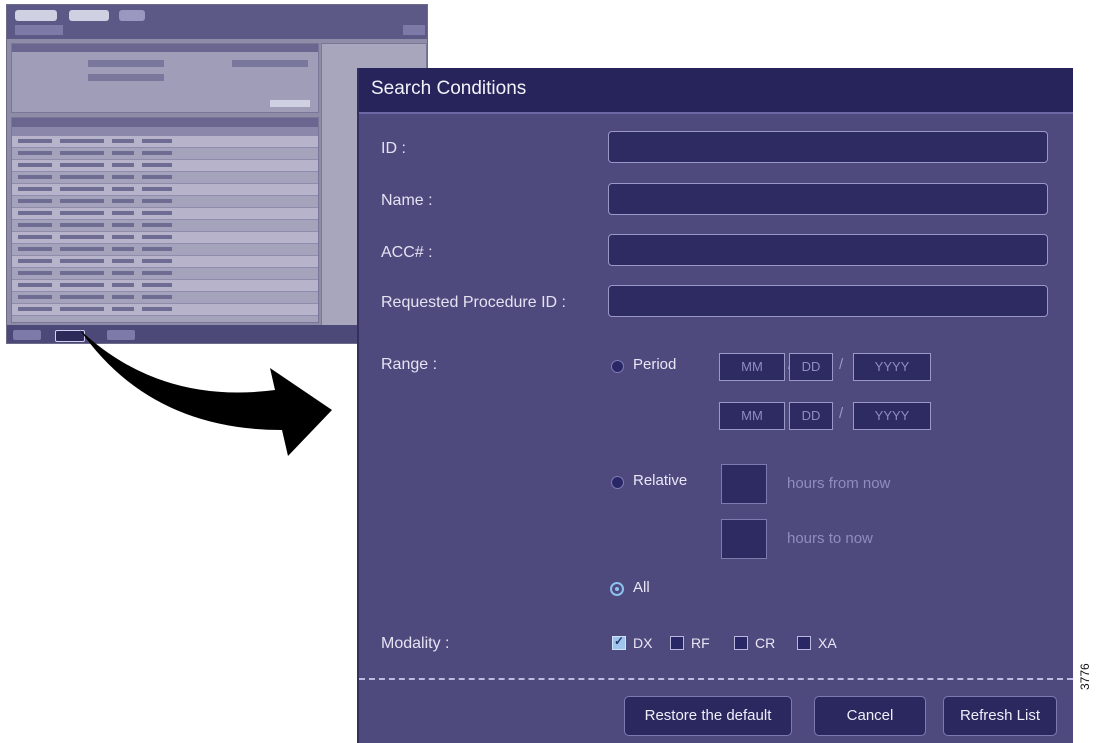 This screenshot has width=1096, height=743. What do you see at coordinates (811, 367) in the screenshot?
I see `period-start-day: DD` at bounding box center [811, 367].